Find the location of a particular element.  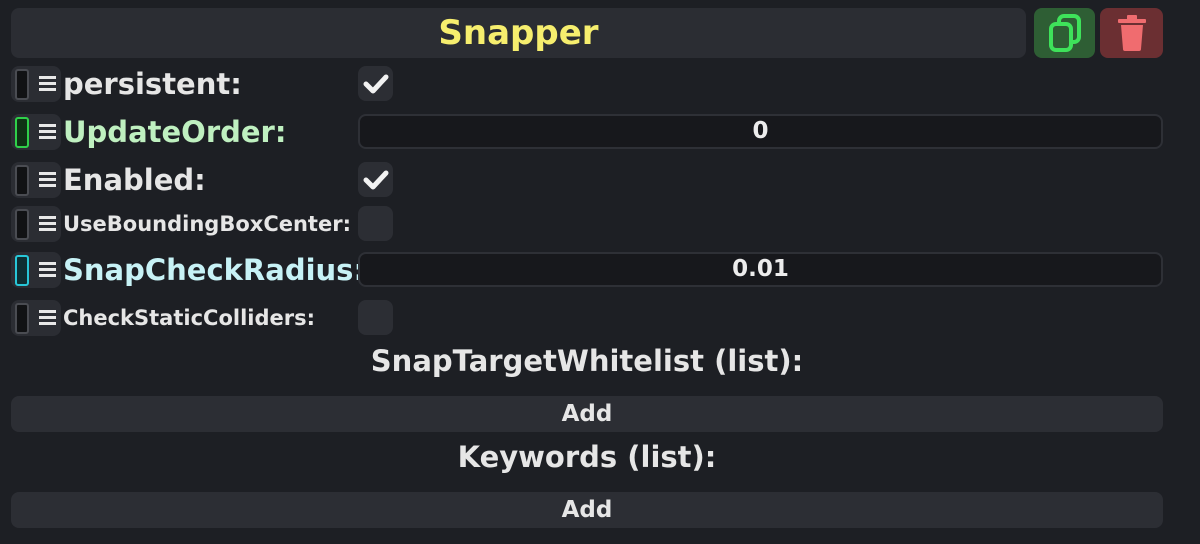

field-label: persistent: is located at coordinates (152, 84).